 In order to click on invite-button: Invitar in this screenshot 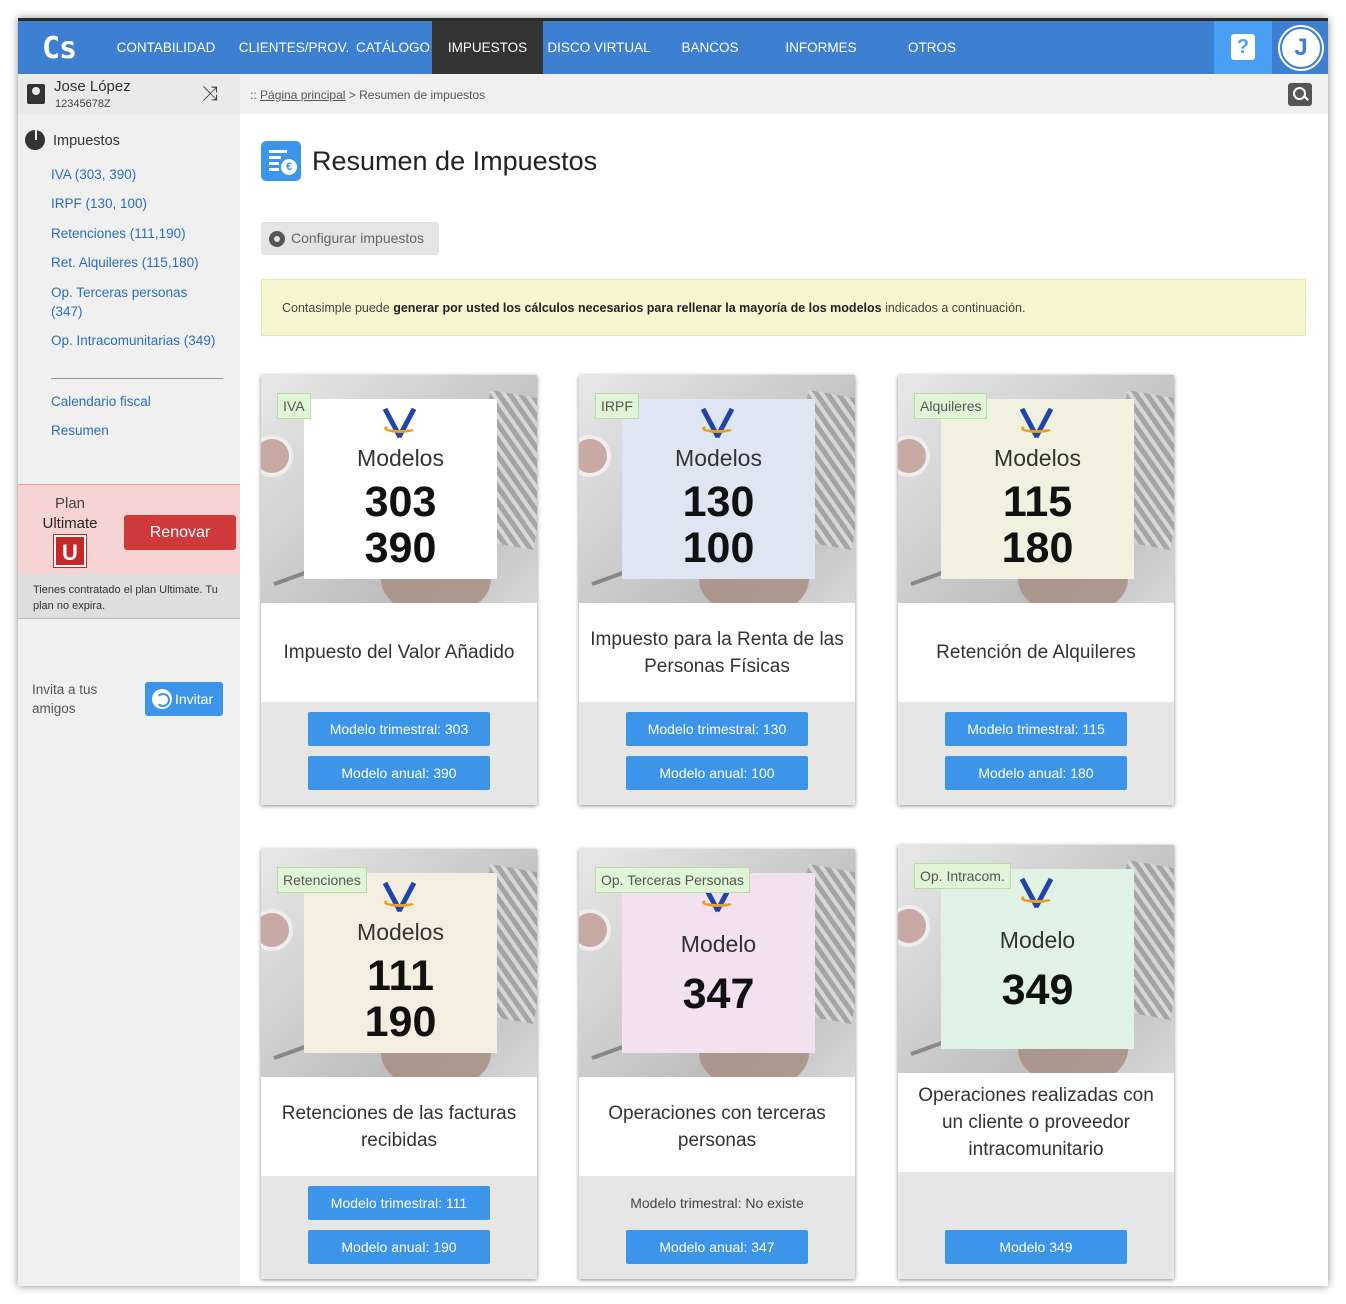, I will do `click(184, 699)`.